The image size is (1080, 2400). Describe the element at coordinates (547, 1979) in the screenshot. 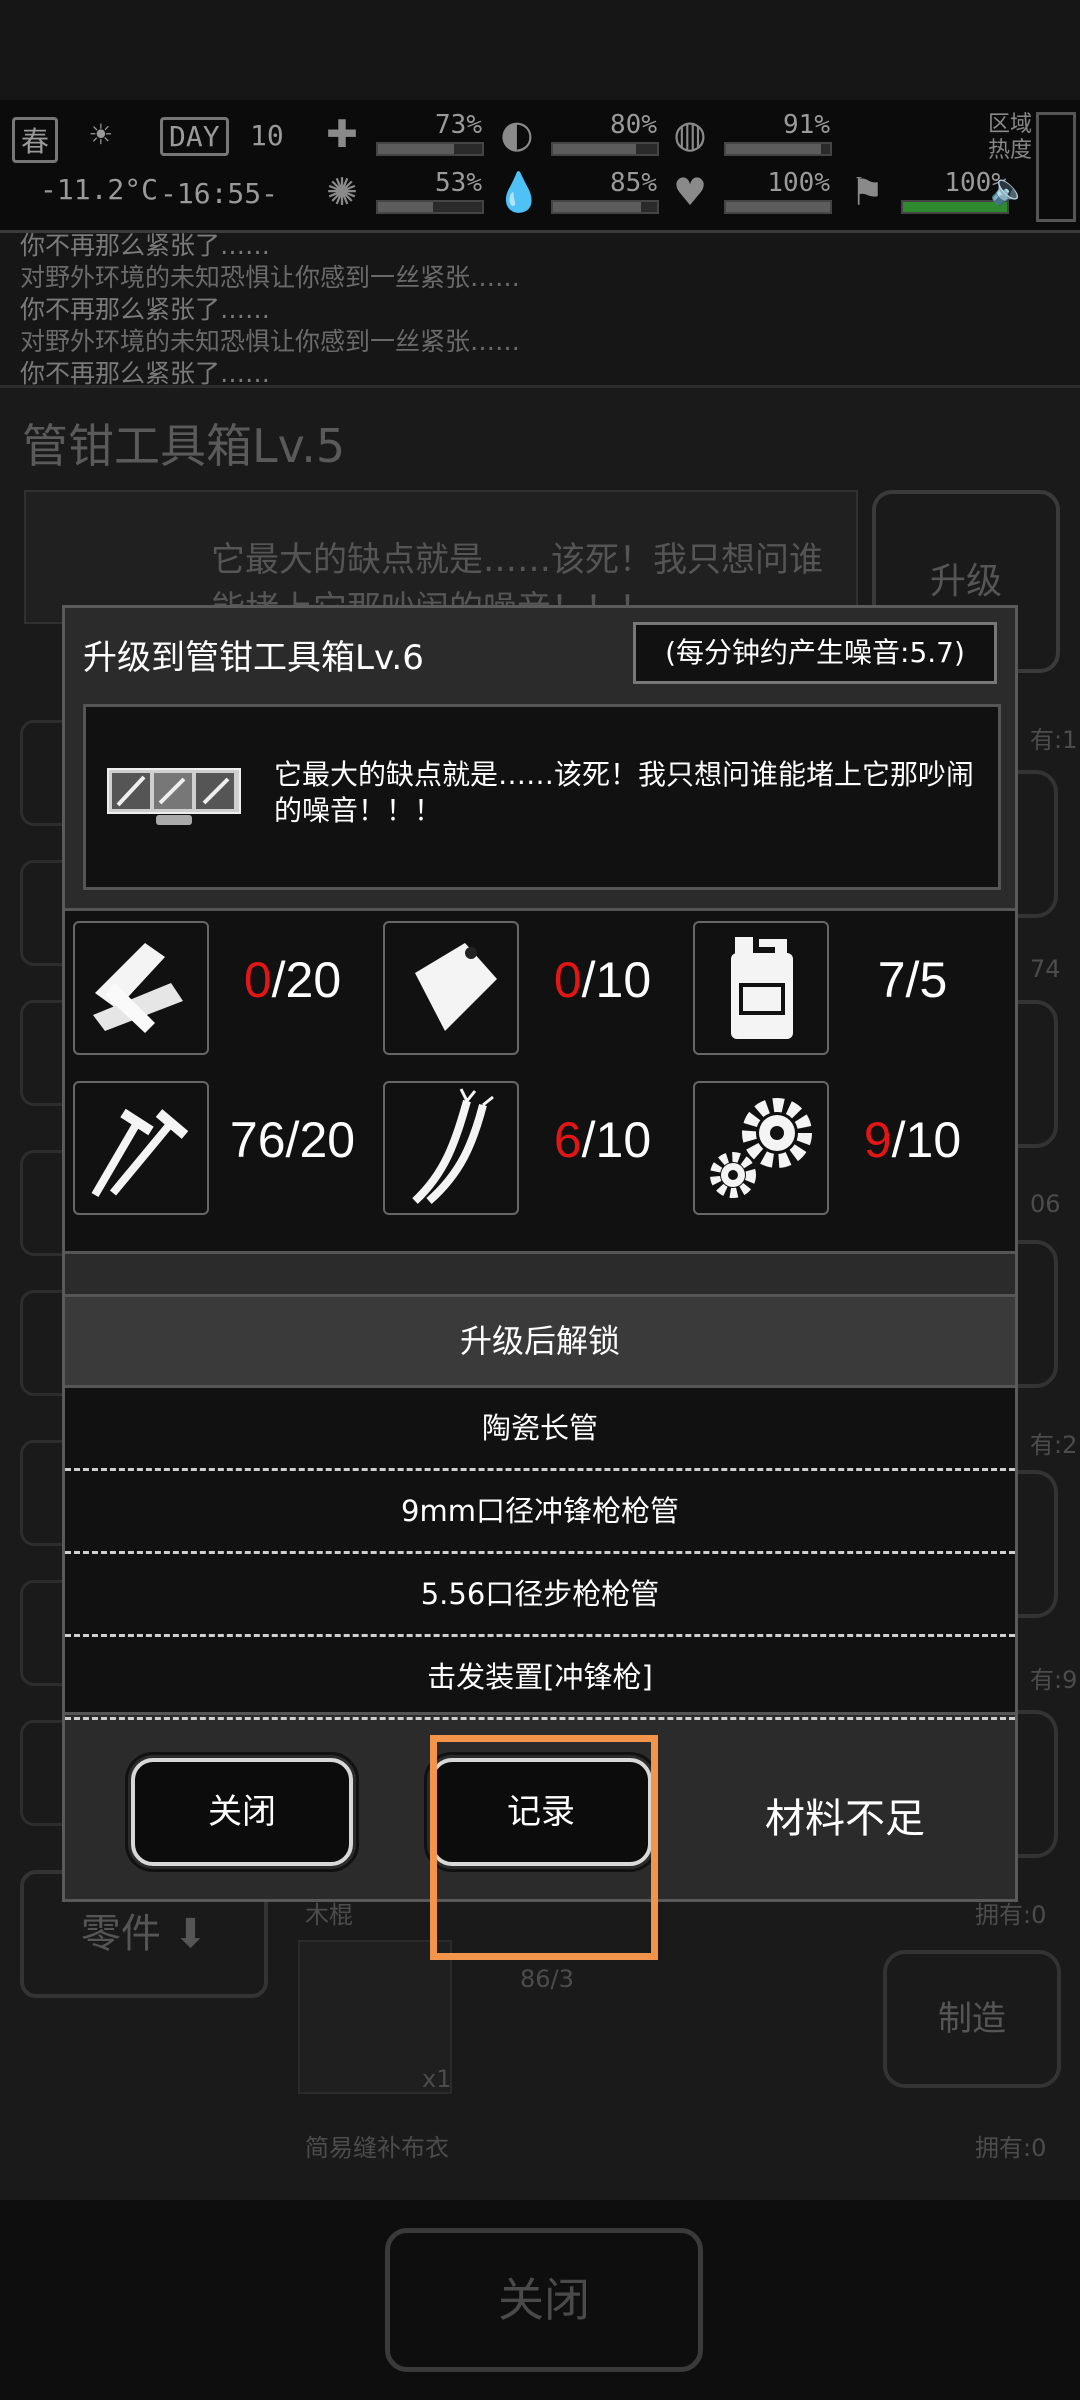

I see `item-quantity: 86/3` at that location.